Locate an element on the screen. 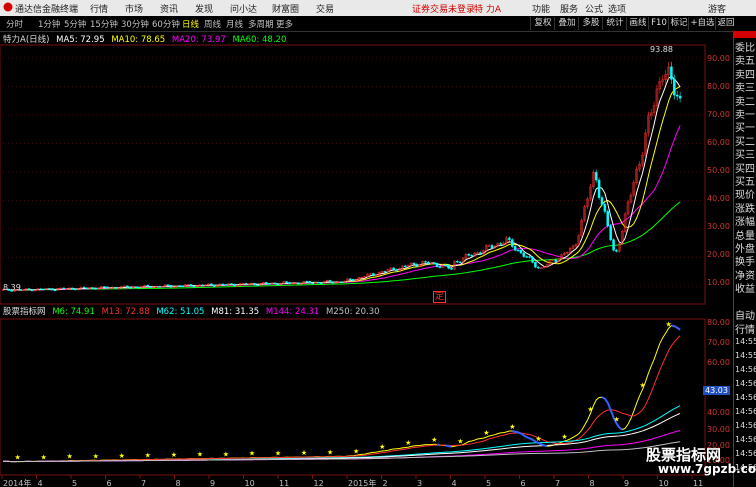  menu-item: 市场 is located at coordinates (134, 8).